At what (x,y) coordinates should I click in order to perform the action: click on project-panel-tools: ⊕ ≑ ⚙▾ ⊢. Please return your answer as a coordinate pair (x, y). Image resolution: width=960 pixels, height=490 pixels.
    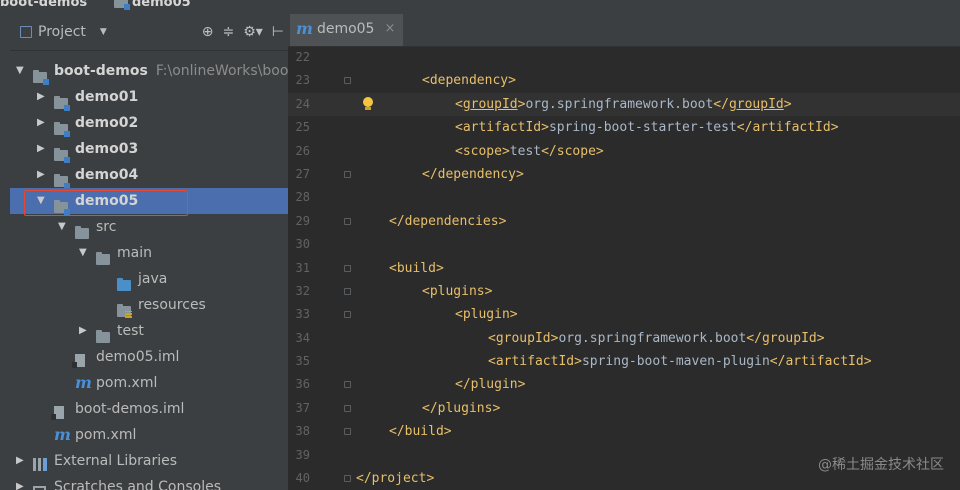
    Looking at the image, I should click on (243, 32).